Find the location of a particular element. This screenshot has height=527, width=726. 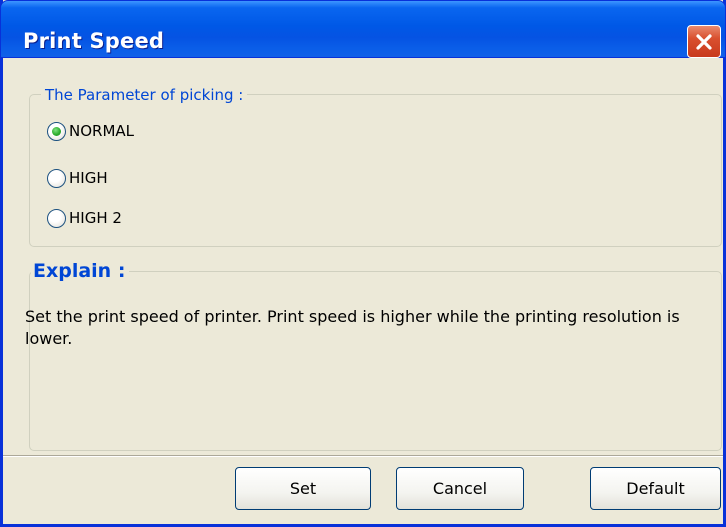

radio-normal: NORMAL is located at coordinates (90, 131).